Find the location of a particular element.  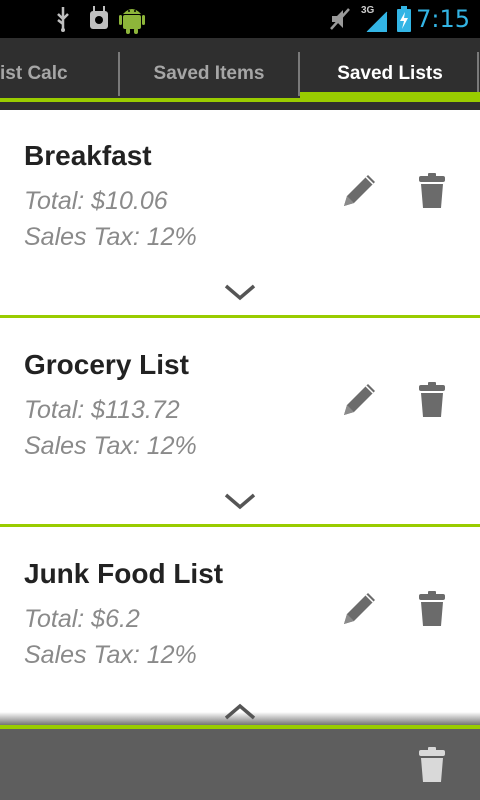

collapse-chevron-icon is located at coordinates (240, 712).